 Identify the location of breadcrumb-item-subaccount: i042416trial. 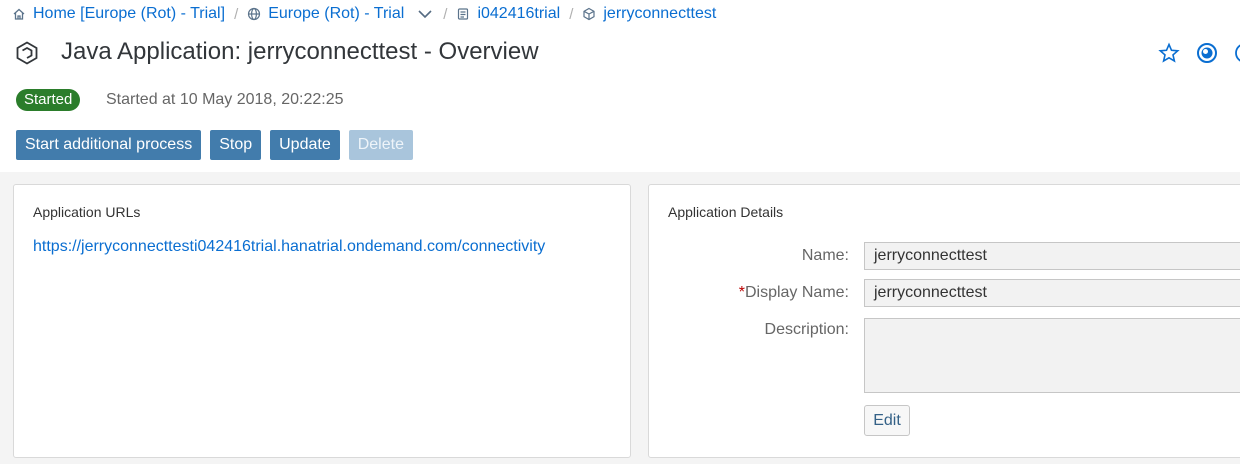
(508, 14).